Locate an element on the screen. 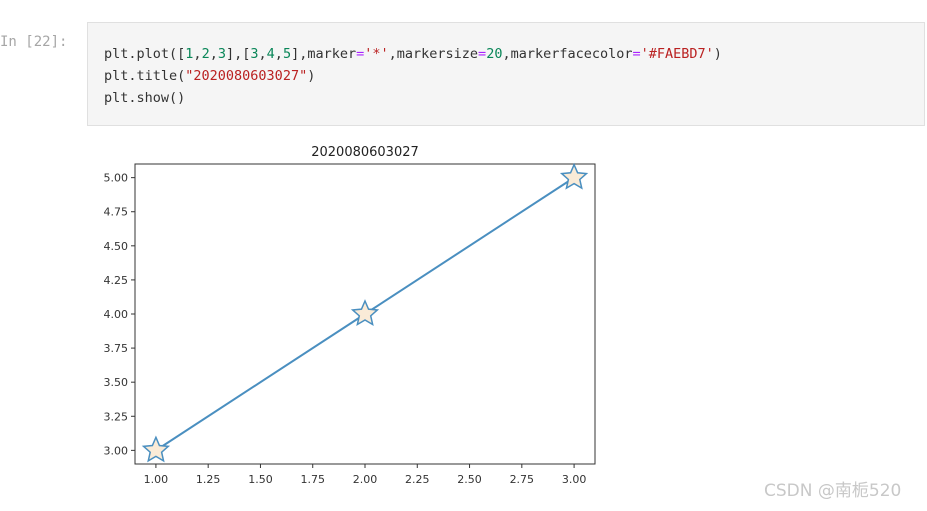 Image resolution: width=927 pixels, height=511 pixels. x-tick-label: 1.75 is located at coordinates (312, 479).